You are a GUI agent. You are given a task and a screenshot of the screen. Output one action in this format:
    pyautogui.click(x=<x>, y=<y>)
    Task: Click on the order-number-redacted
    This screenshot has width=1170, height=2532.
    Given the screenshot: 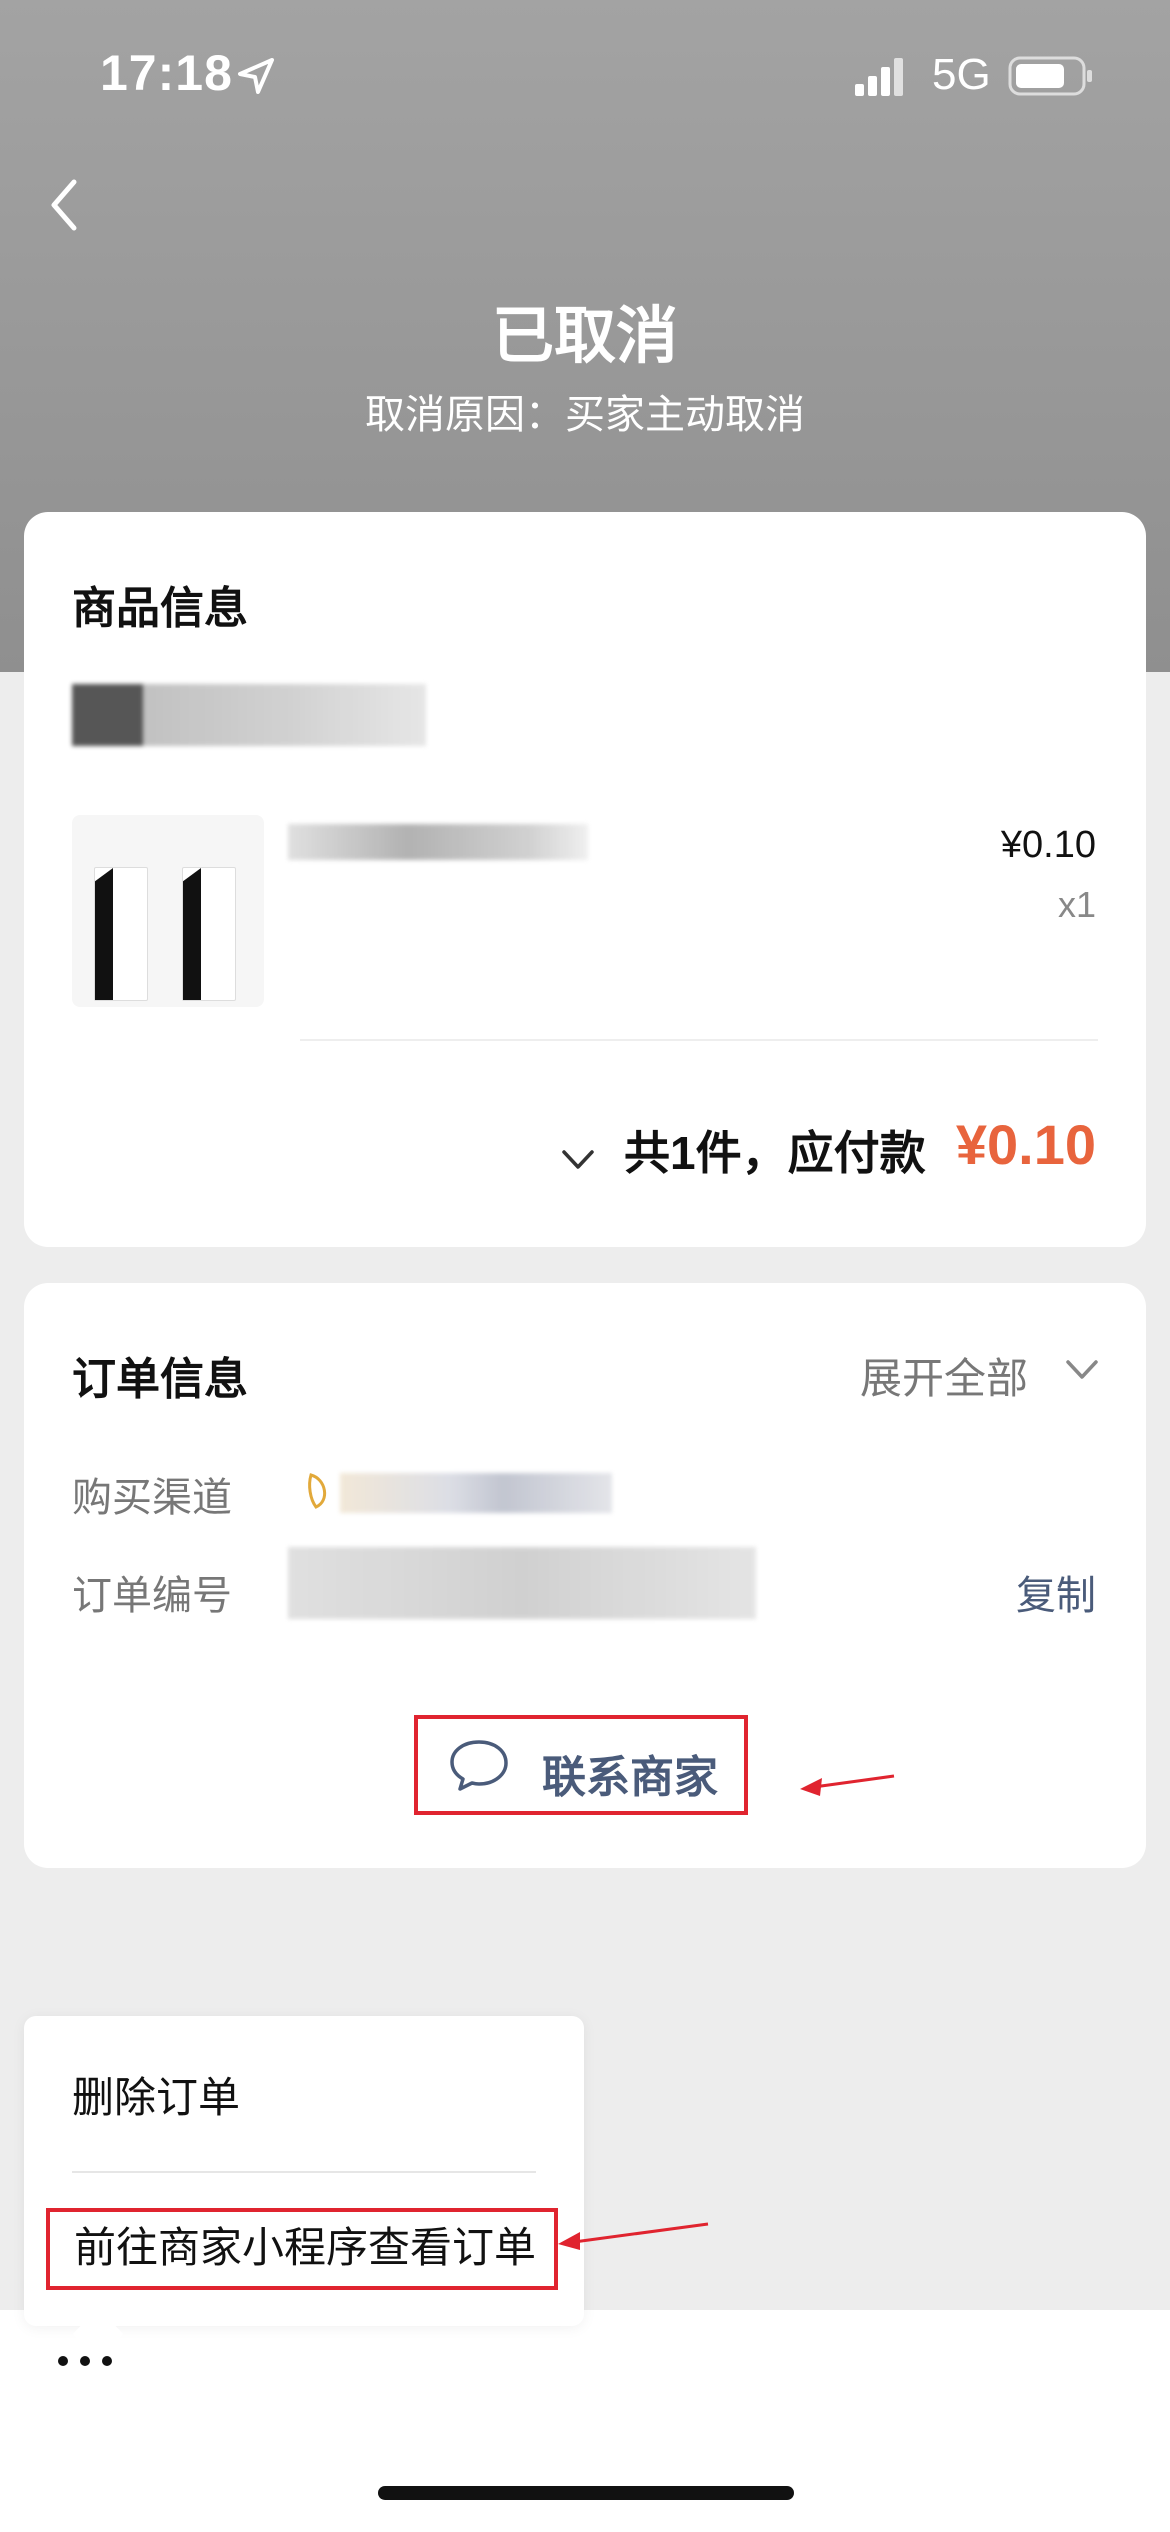 What is the action you would take?
    pyautogui.click(x=522, y=1583)
    